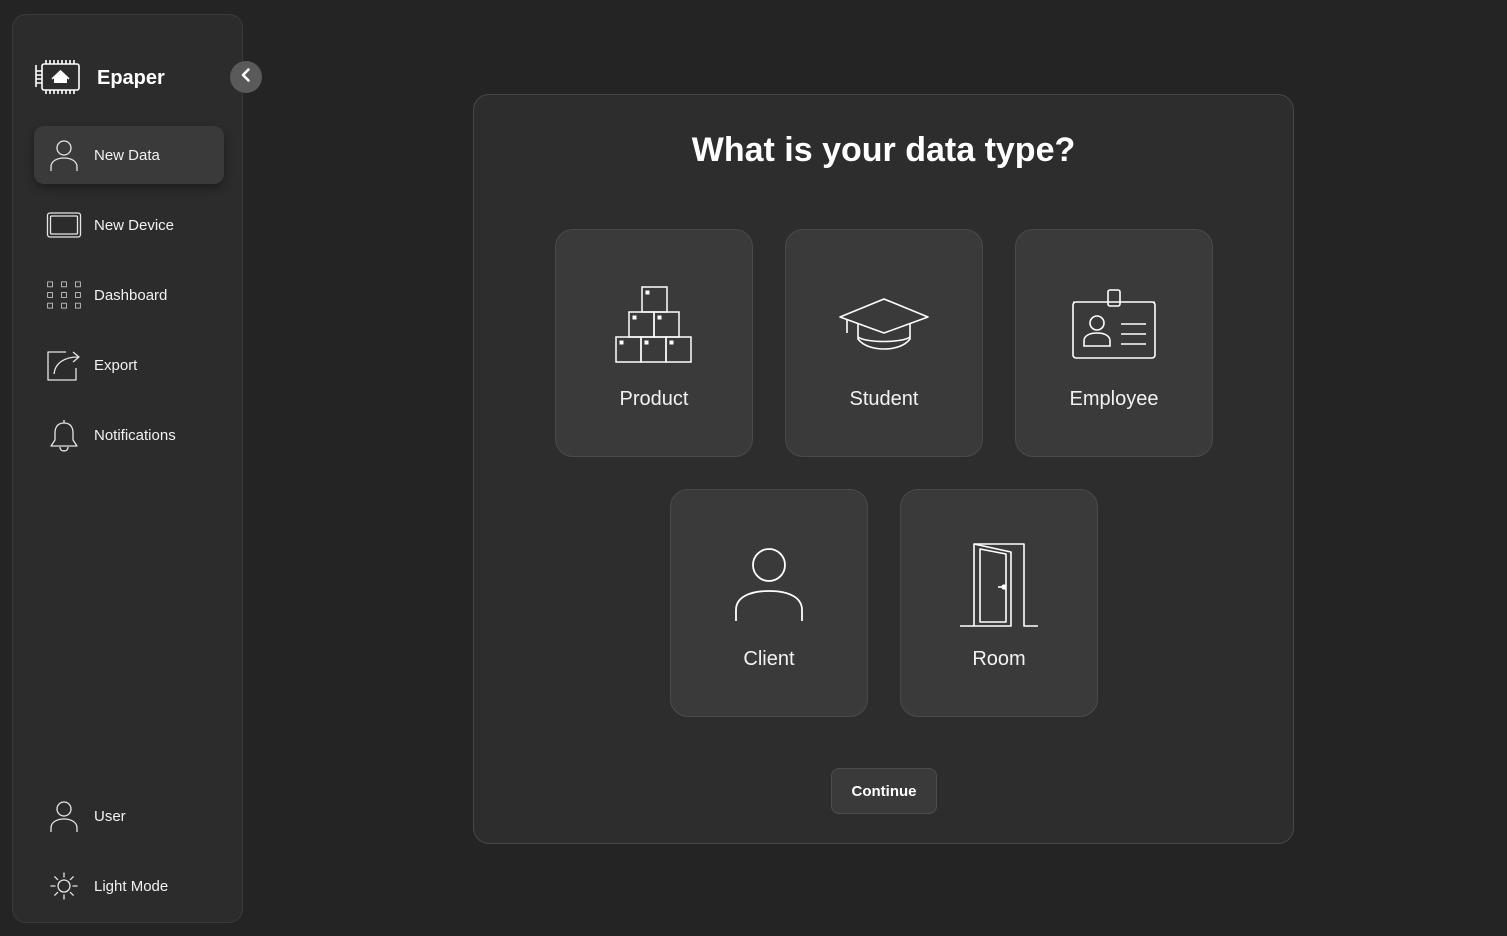 Image resolution: width=1507 pixels, height=936 pixels. Describe the element at coordinates (64, 886) in the screenshot. I see `sun-icon` at that location.